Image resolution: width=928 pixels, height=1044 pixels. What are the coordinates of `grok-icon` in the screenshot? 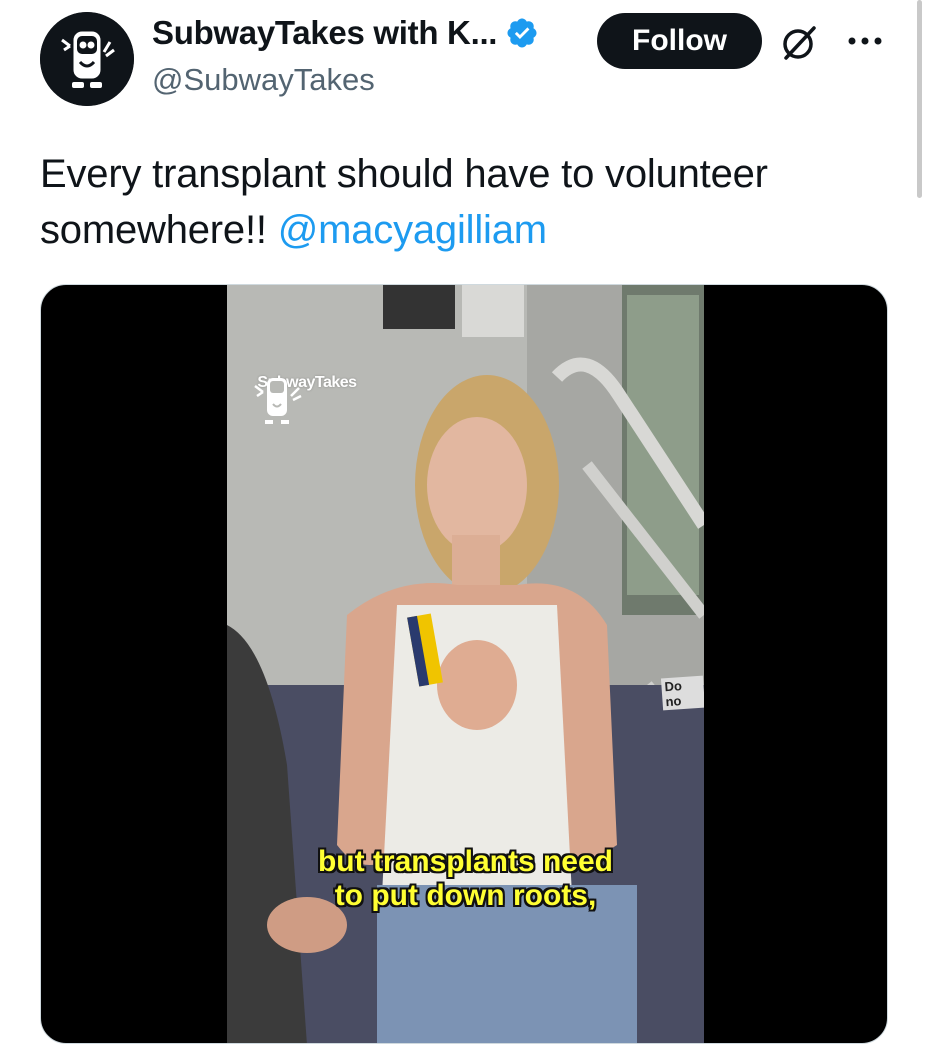 It's located at (799, 43).